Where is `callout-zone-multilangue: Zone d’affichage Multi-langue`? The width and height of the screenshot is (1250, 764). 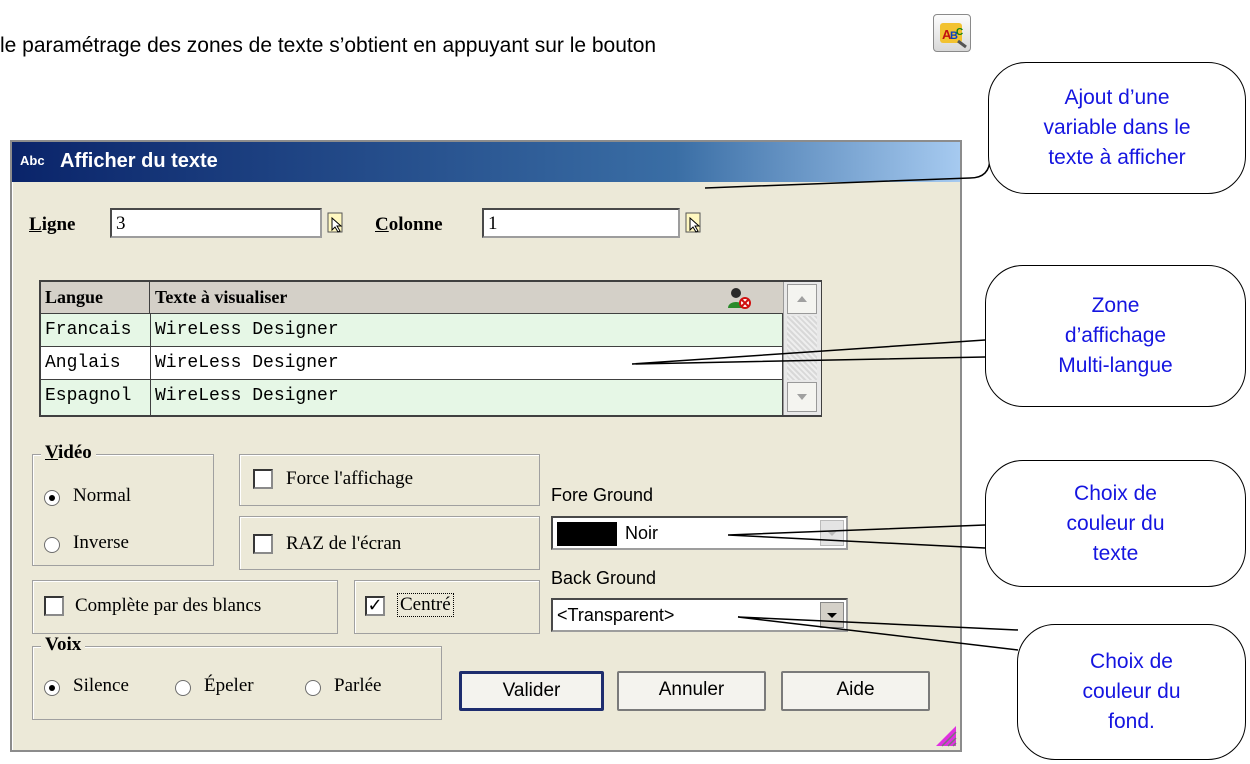 callout-zone-multilangue: Zone d’affichage Multi-langue is located at coordinates (1115, 336).